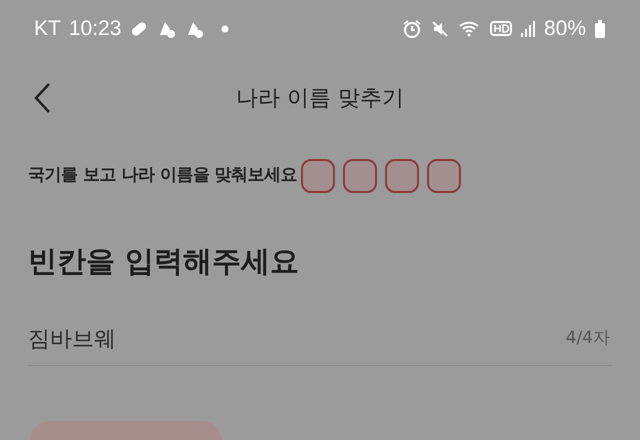 The image size is (640, 440). What do you see at coordinates (600, 29) in the screenshot?
I see `battery-icon` at bounding box center [600, 29].